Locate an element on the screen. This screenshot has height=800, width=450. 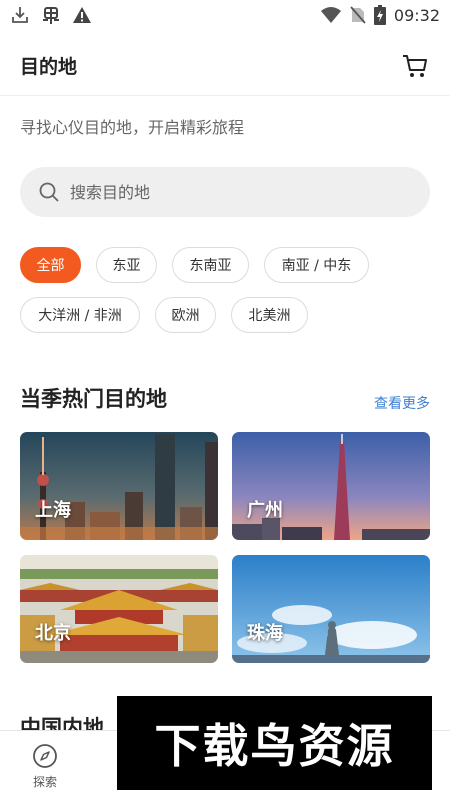
status-bar: 09:32 is located at coordinates (225, 15).